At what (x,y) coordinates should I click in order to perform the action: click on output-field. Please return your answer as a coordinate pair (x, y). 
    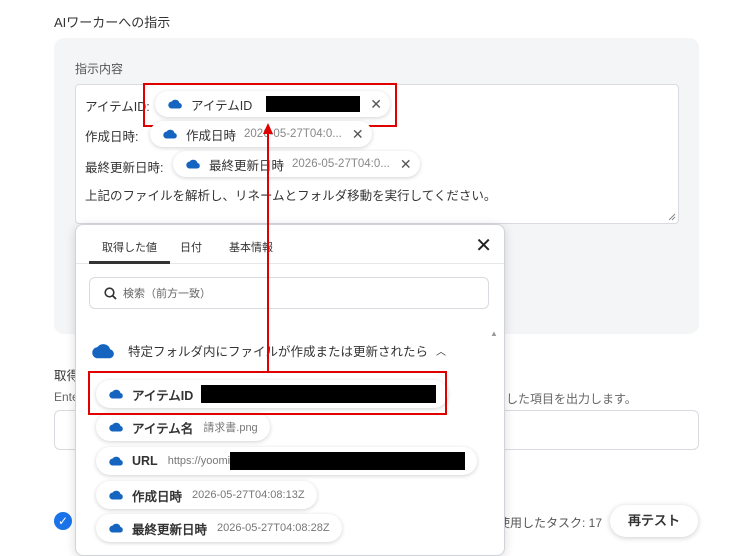
    Looking at the image, I should click on (598, 430).